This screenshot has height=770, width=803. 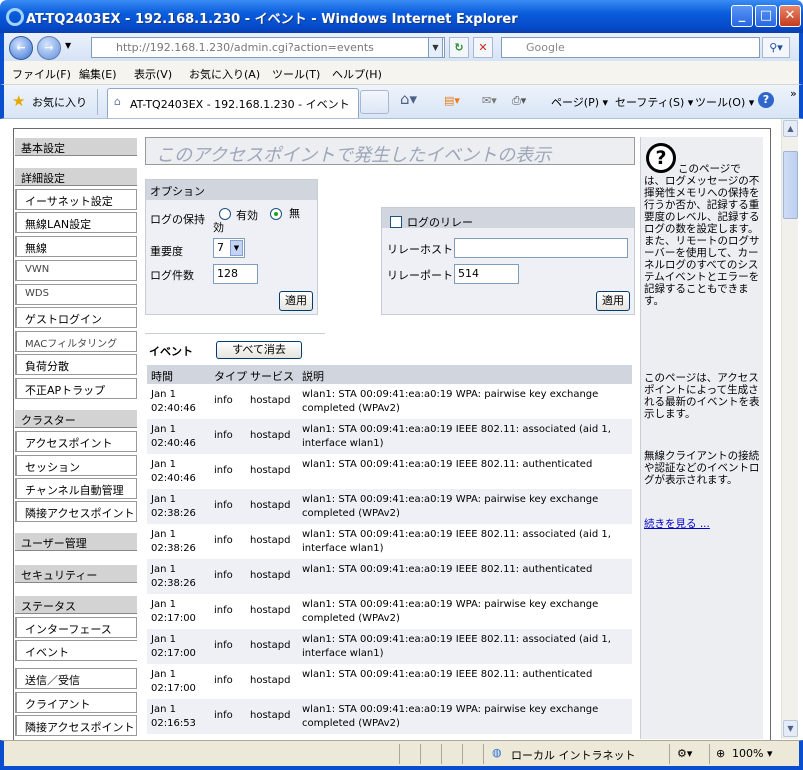 What do you see at coordinates (68, 45) in the screenshot?
I see `history-dropdown-icon: ▼` at bounding box center [68, 45].